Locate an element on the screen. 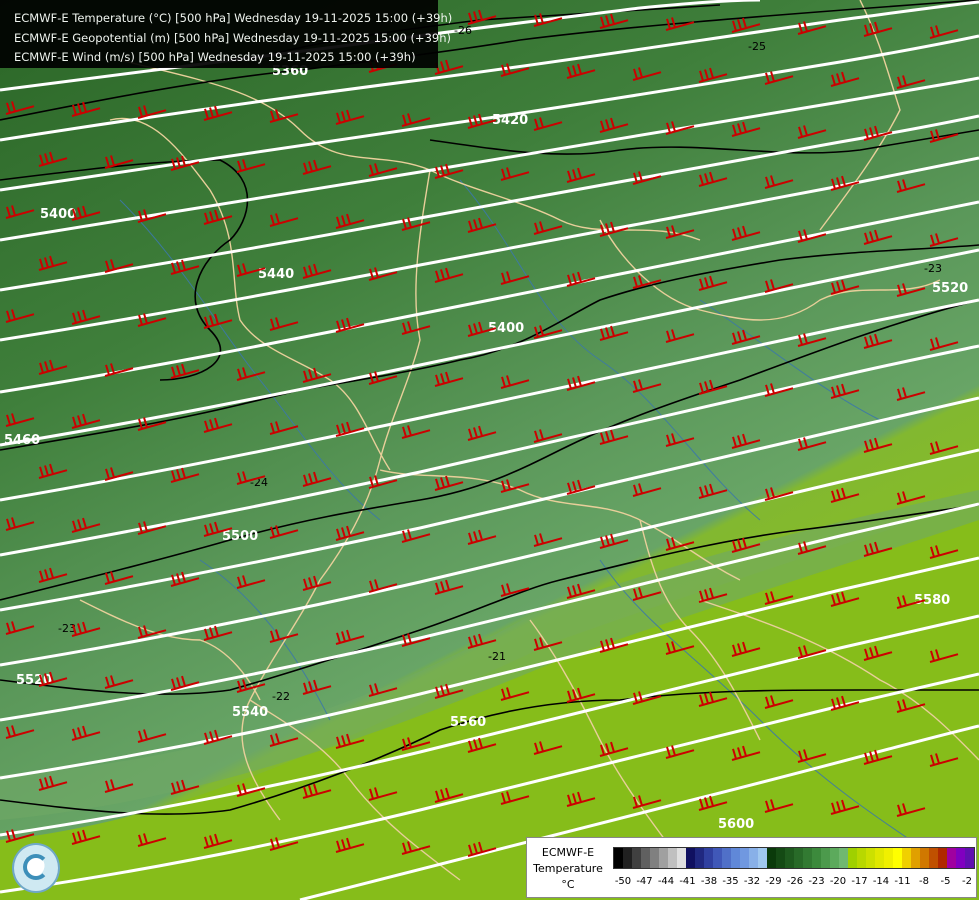  legend-tick: -8 is located at coordinates (924, 881).